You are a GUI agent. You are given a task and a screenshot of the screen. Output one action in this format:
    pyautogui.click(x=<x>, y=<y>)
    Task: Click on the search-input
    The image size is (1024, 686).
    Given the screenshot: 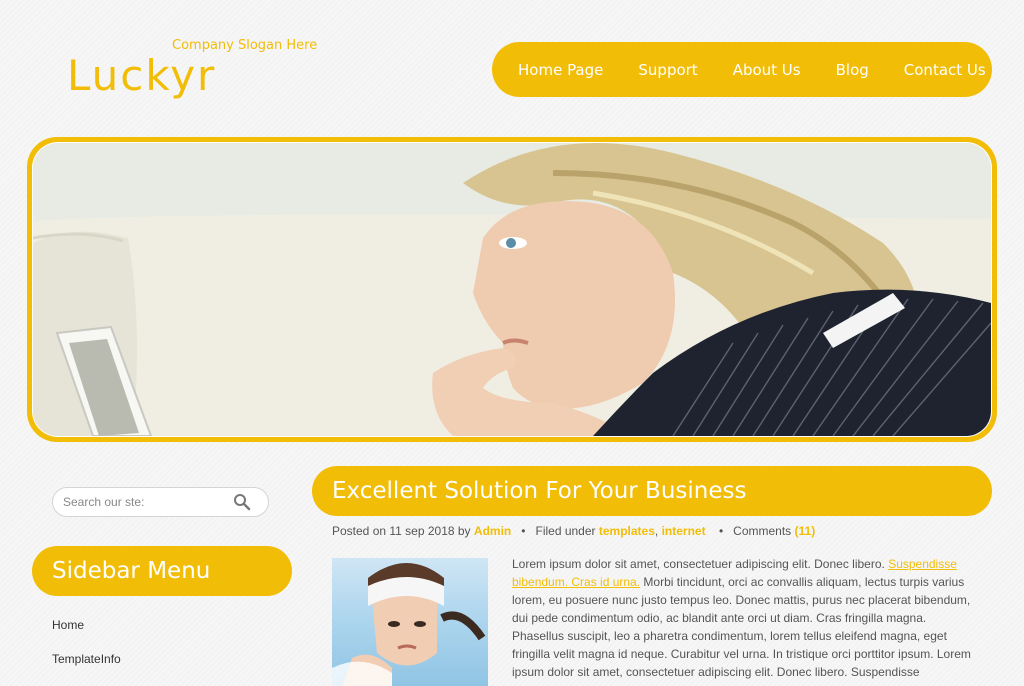 What is the action you would take?
    pyautogui.click(x=148, y=502)
    